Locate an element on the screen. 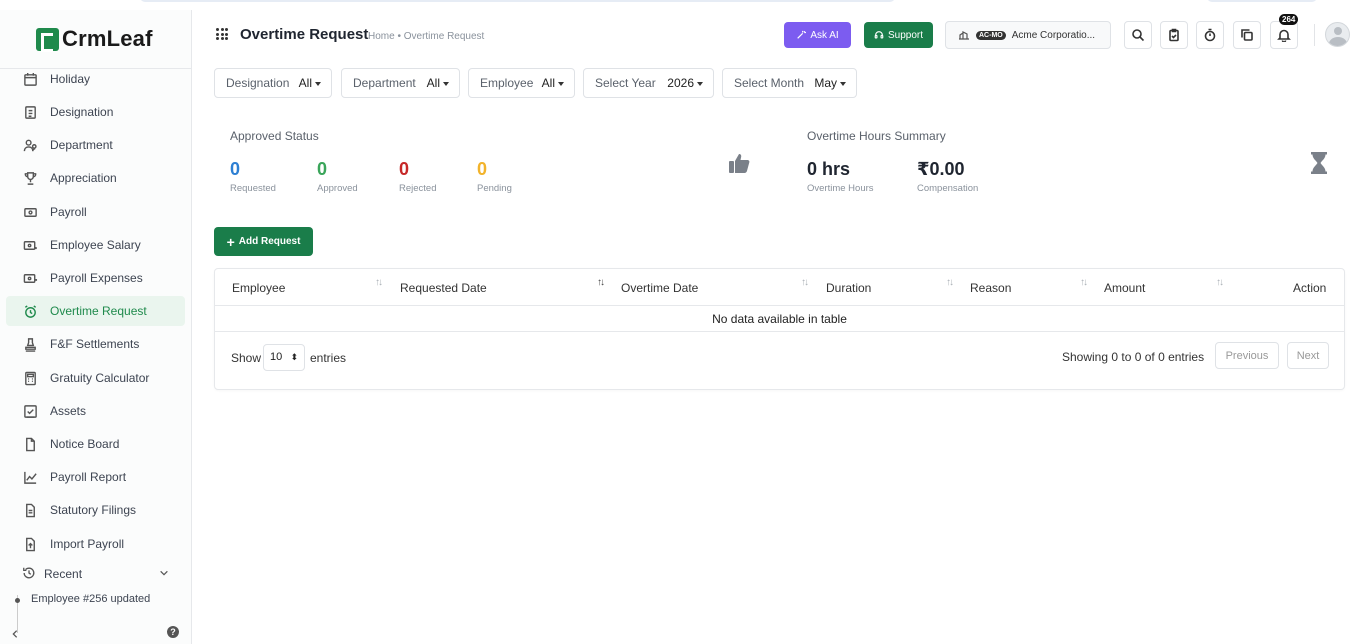 This screenshot has height=644, width=1351. expenses-icon is located at coordinates (30, 278).